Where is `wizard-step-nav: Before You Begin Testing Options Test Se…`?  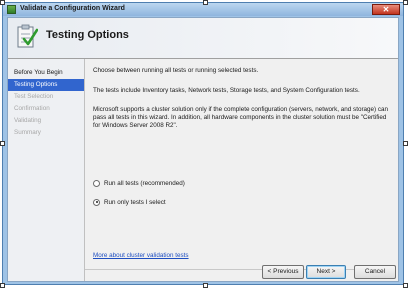 wizard-step-nav: Before You Begin Testing Options Test Se… is located at coordinates (46, 170).